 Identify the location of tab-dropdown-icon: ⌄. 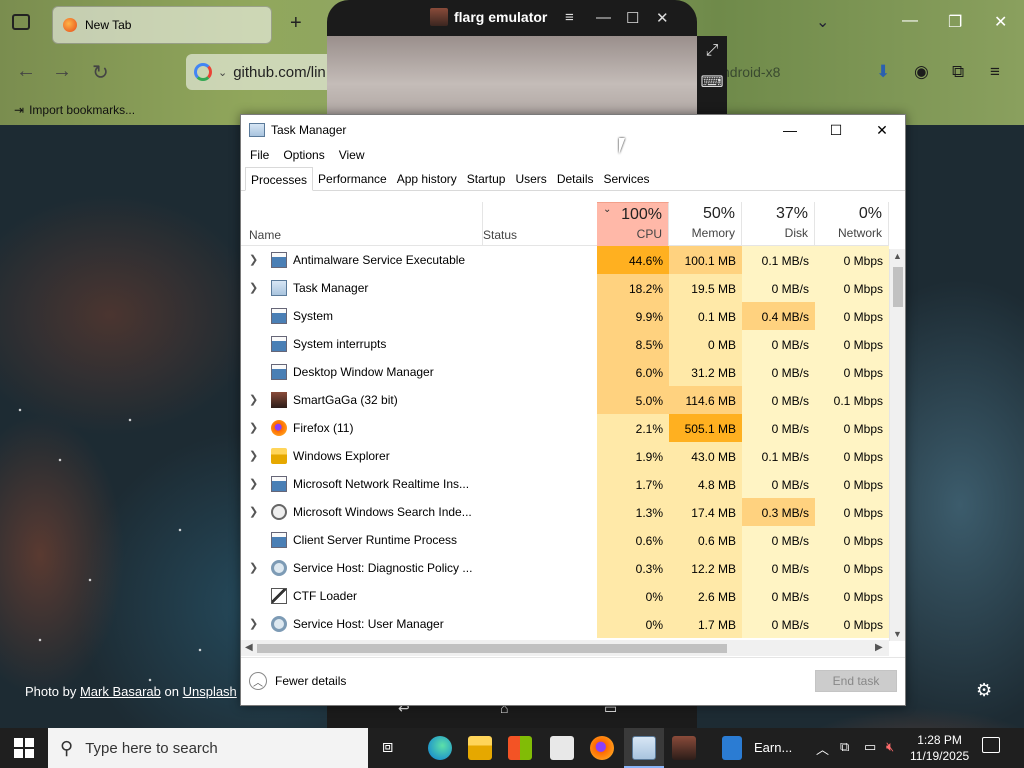
(822, 22).